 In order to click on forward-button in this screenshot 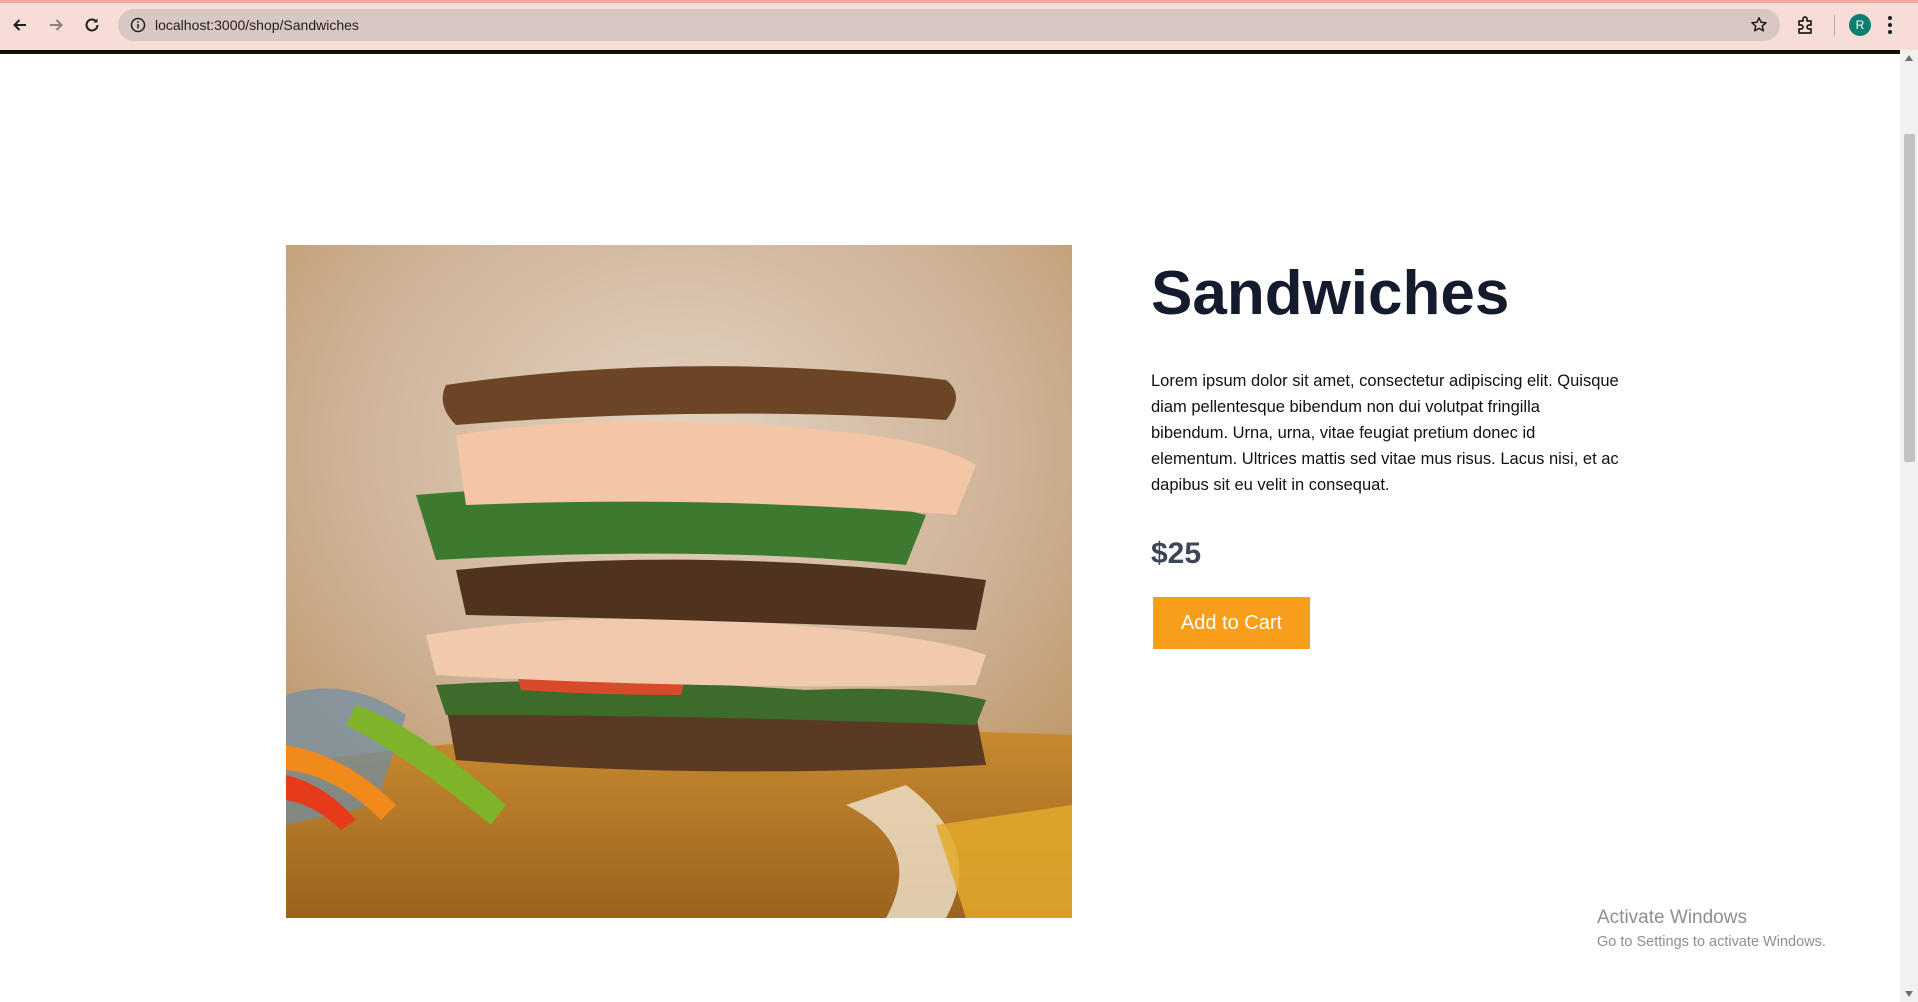, I will do `click(56, 25)`.